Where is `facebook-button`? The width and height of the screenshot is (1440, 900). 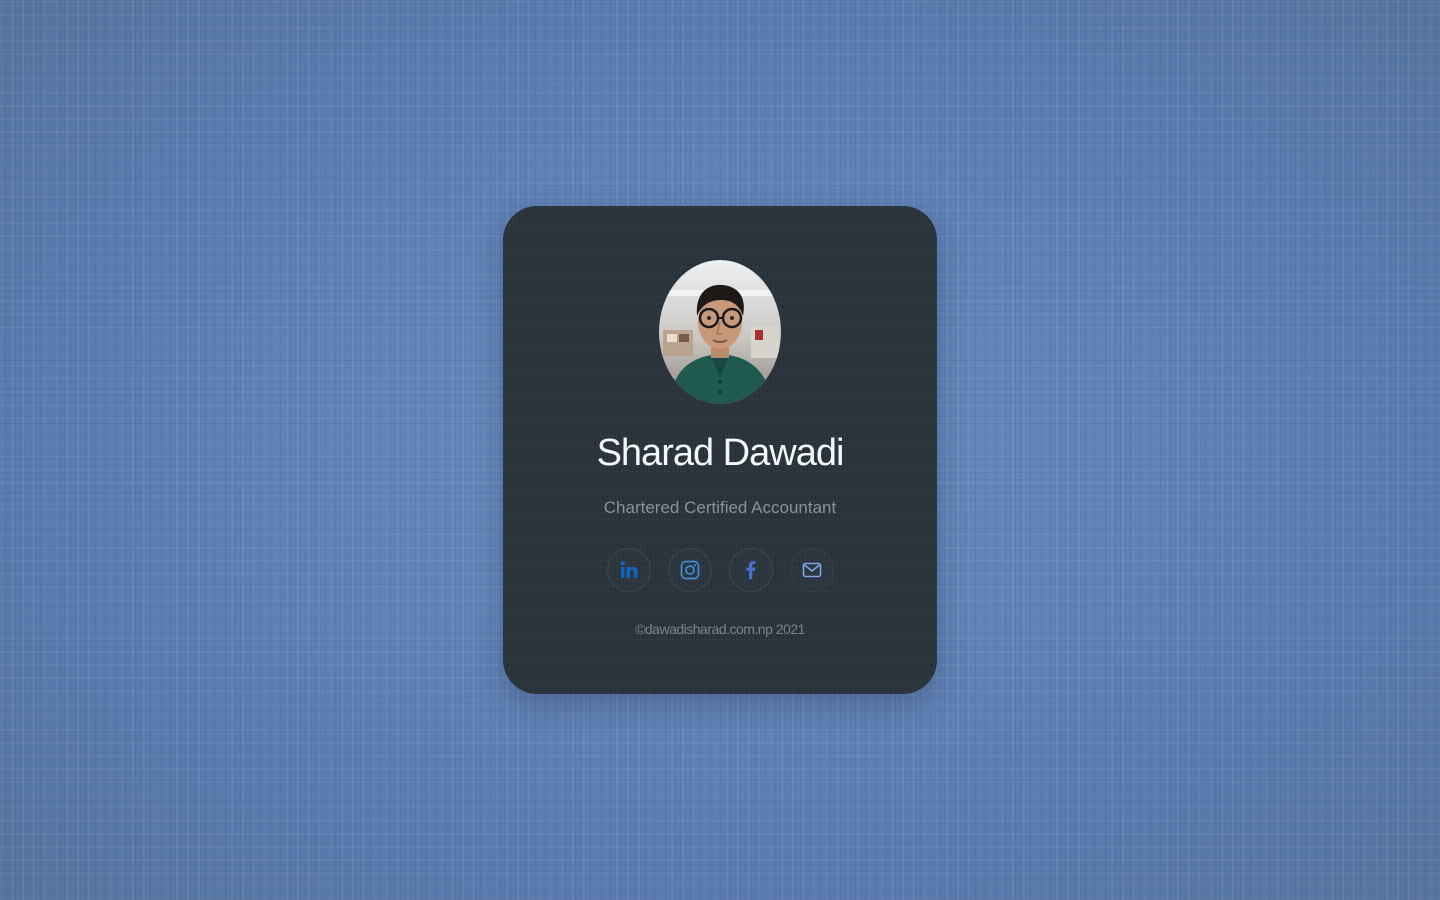
facebook-button is located at coordinates (751, 570).